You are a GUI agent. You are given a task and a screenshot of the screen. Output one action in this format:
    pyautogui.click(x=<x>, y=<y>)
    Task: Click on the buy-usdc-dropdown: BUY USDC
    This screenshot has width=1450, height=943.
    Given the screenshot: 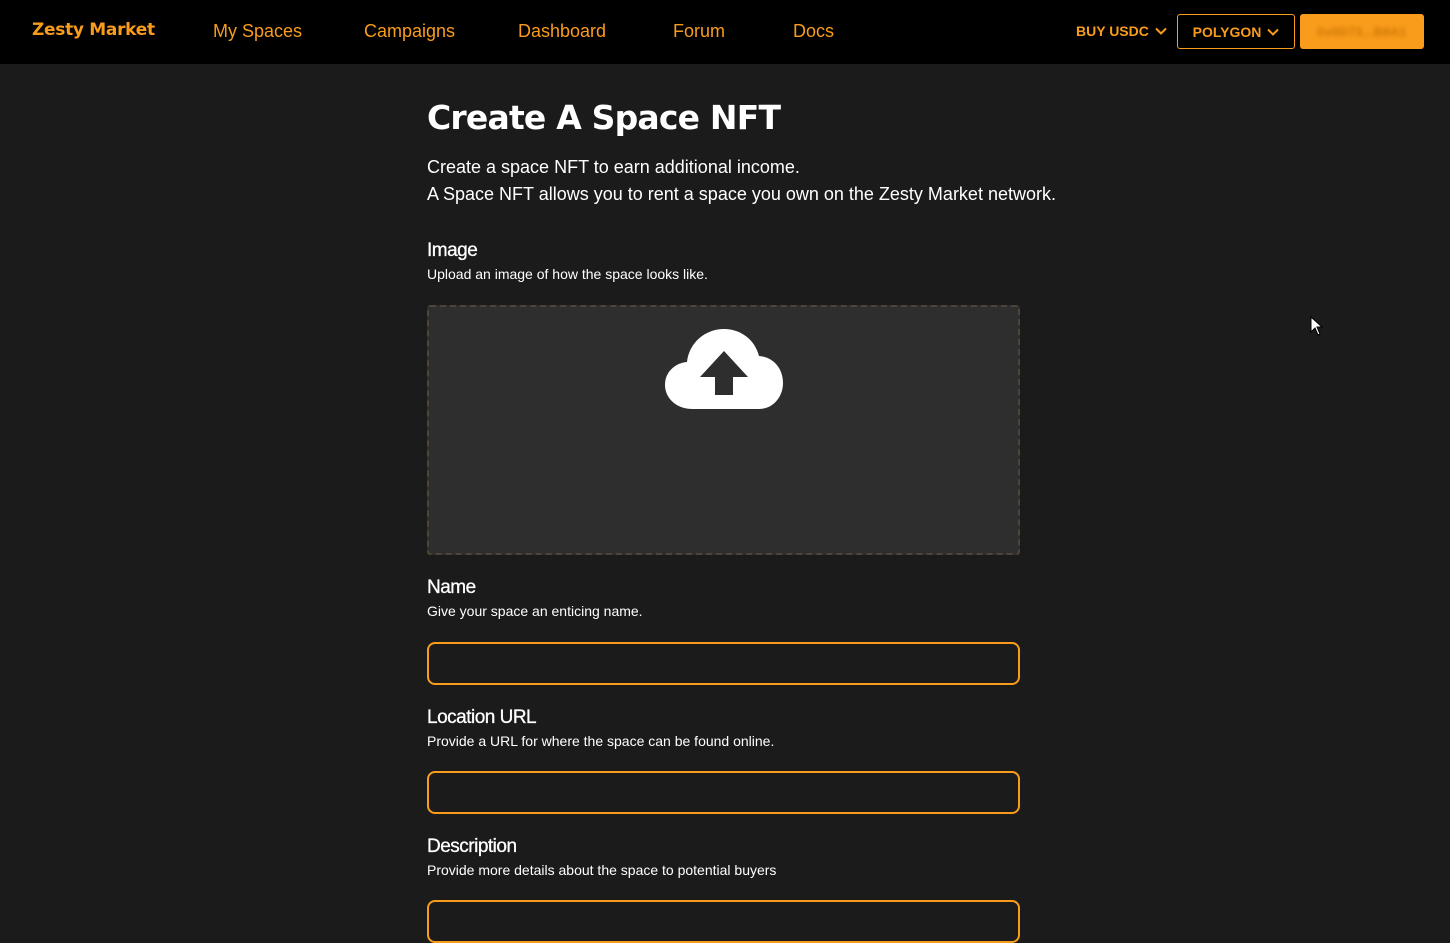 What is the action you would take?
    pyautogui.click(x=1121, y=31)
    